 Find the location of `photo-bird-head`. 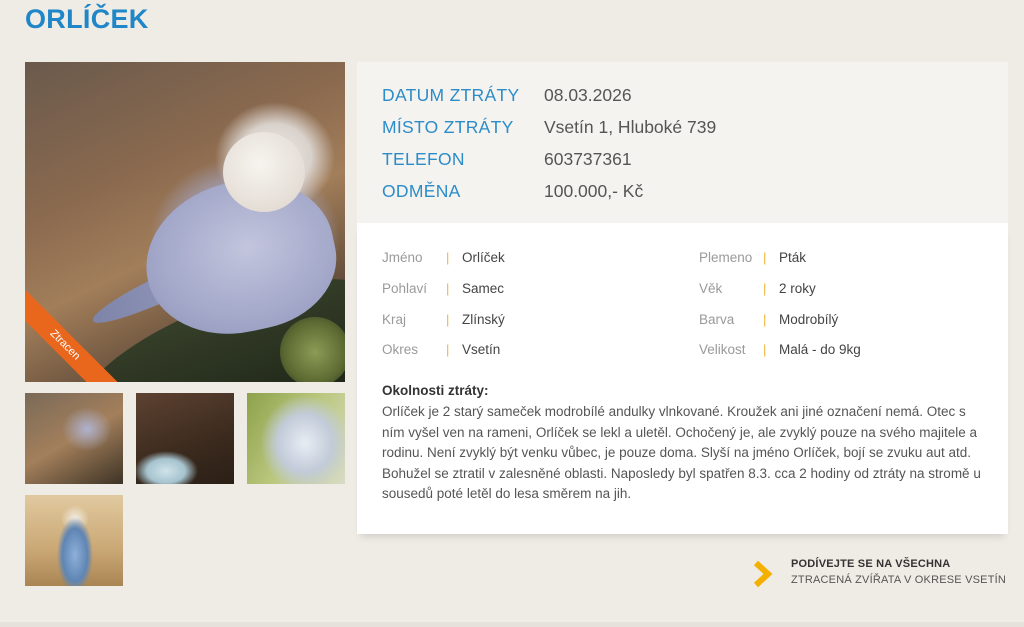

photo-bird-head is located at coordinates (264, 172).